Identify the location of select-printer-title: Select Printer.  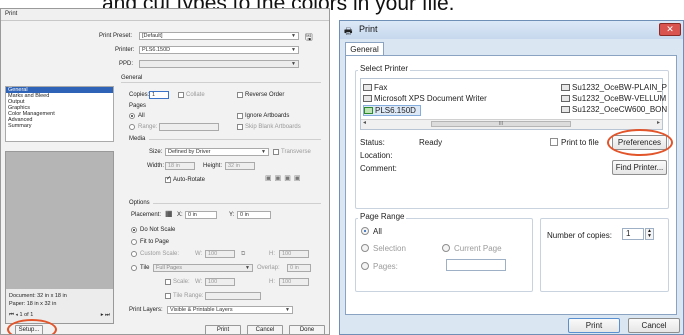
(384, 68).